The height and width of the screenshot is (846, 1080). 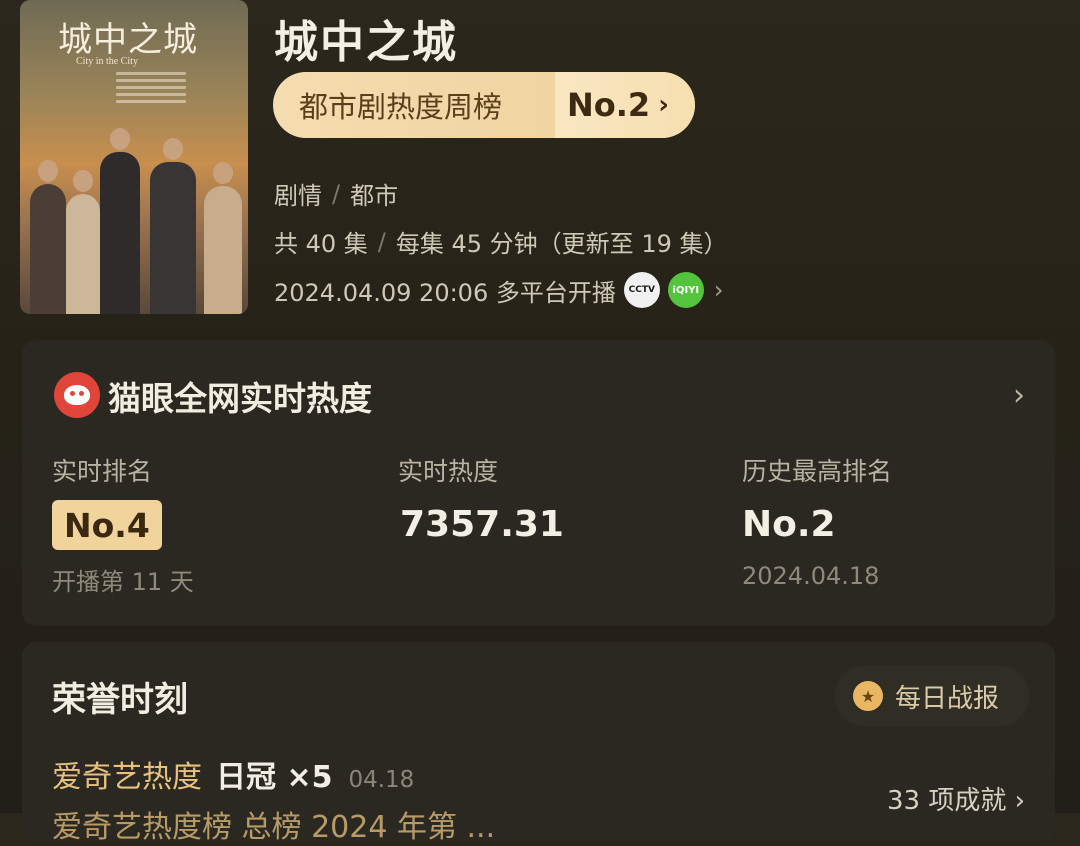 What do you see at coordinates (482, 524) in the screenshot?
I see `realtime-heat-value: 7357.31` at bounding box center [482, 524].